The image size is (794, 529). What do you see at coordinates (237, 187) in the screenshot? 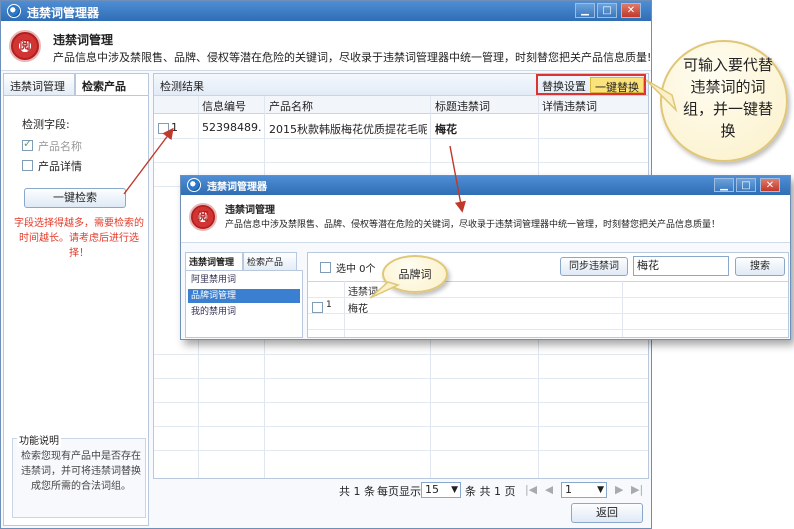
I see `overlay-window-title: 违禁词管理器` at bounding box center [237, 187].